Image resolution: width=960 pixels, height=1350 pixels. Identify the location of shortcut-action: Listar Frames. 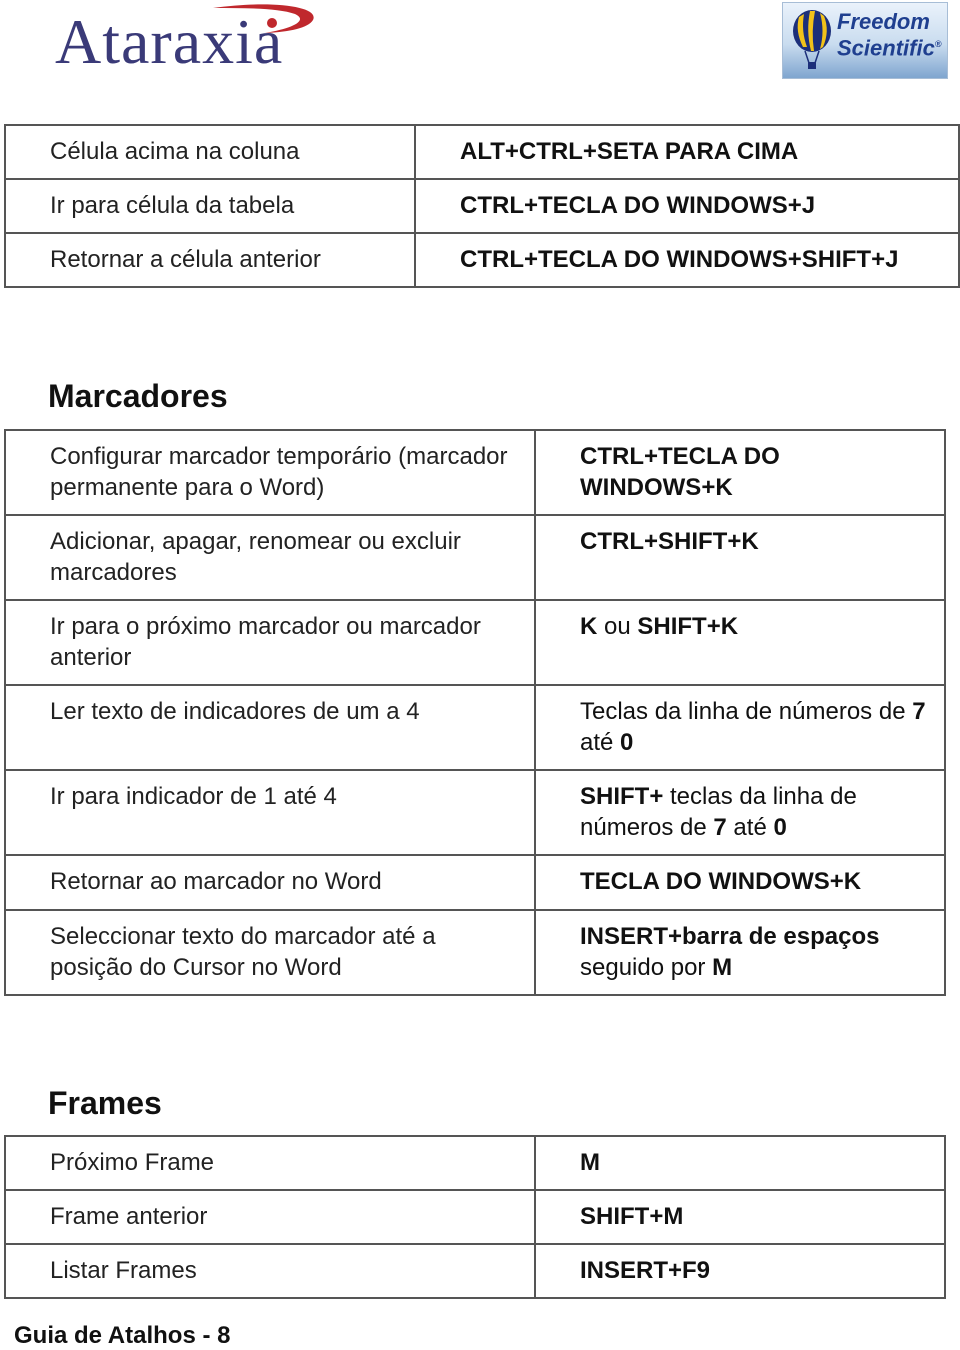
(270, 1271).